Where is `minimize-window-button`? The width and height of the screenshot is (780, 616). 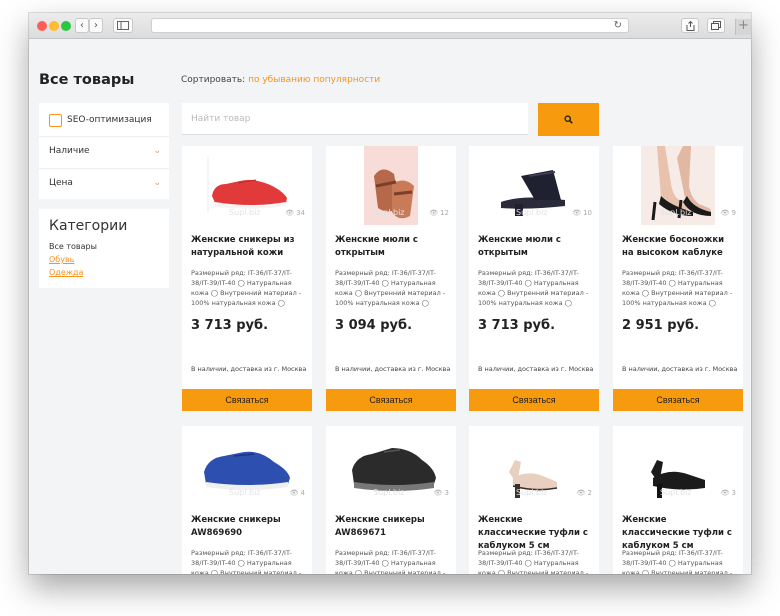 minimize-window-button is located at coordinates (54, 26).